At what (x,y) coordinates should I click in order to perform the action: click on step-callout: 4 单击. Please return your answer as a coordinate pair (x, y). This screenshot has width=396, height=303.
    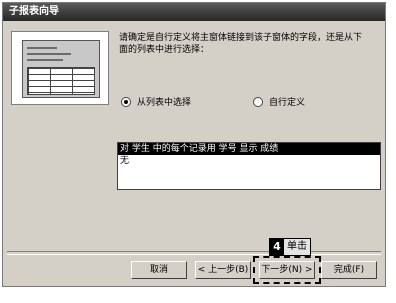
    Looking at the image, I should click on (290, 247).